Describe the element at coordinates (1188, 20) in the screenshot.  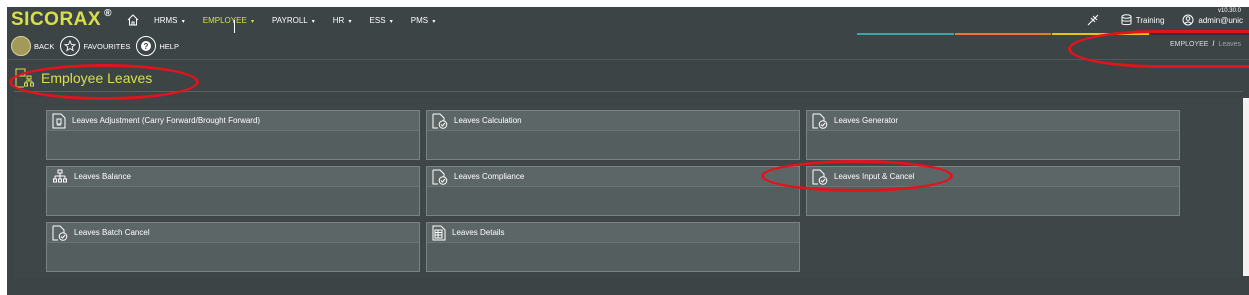
I see `user-icon` at that location.